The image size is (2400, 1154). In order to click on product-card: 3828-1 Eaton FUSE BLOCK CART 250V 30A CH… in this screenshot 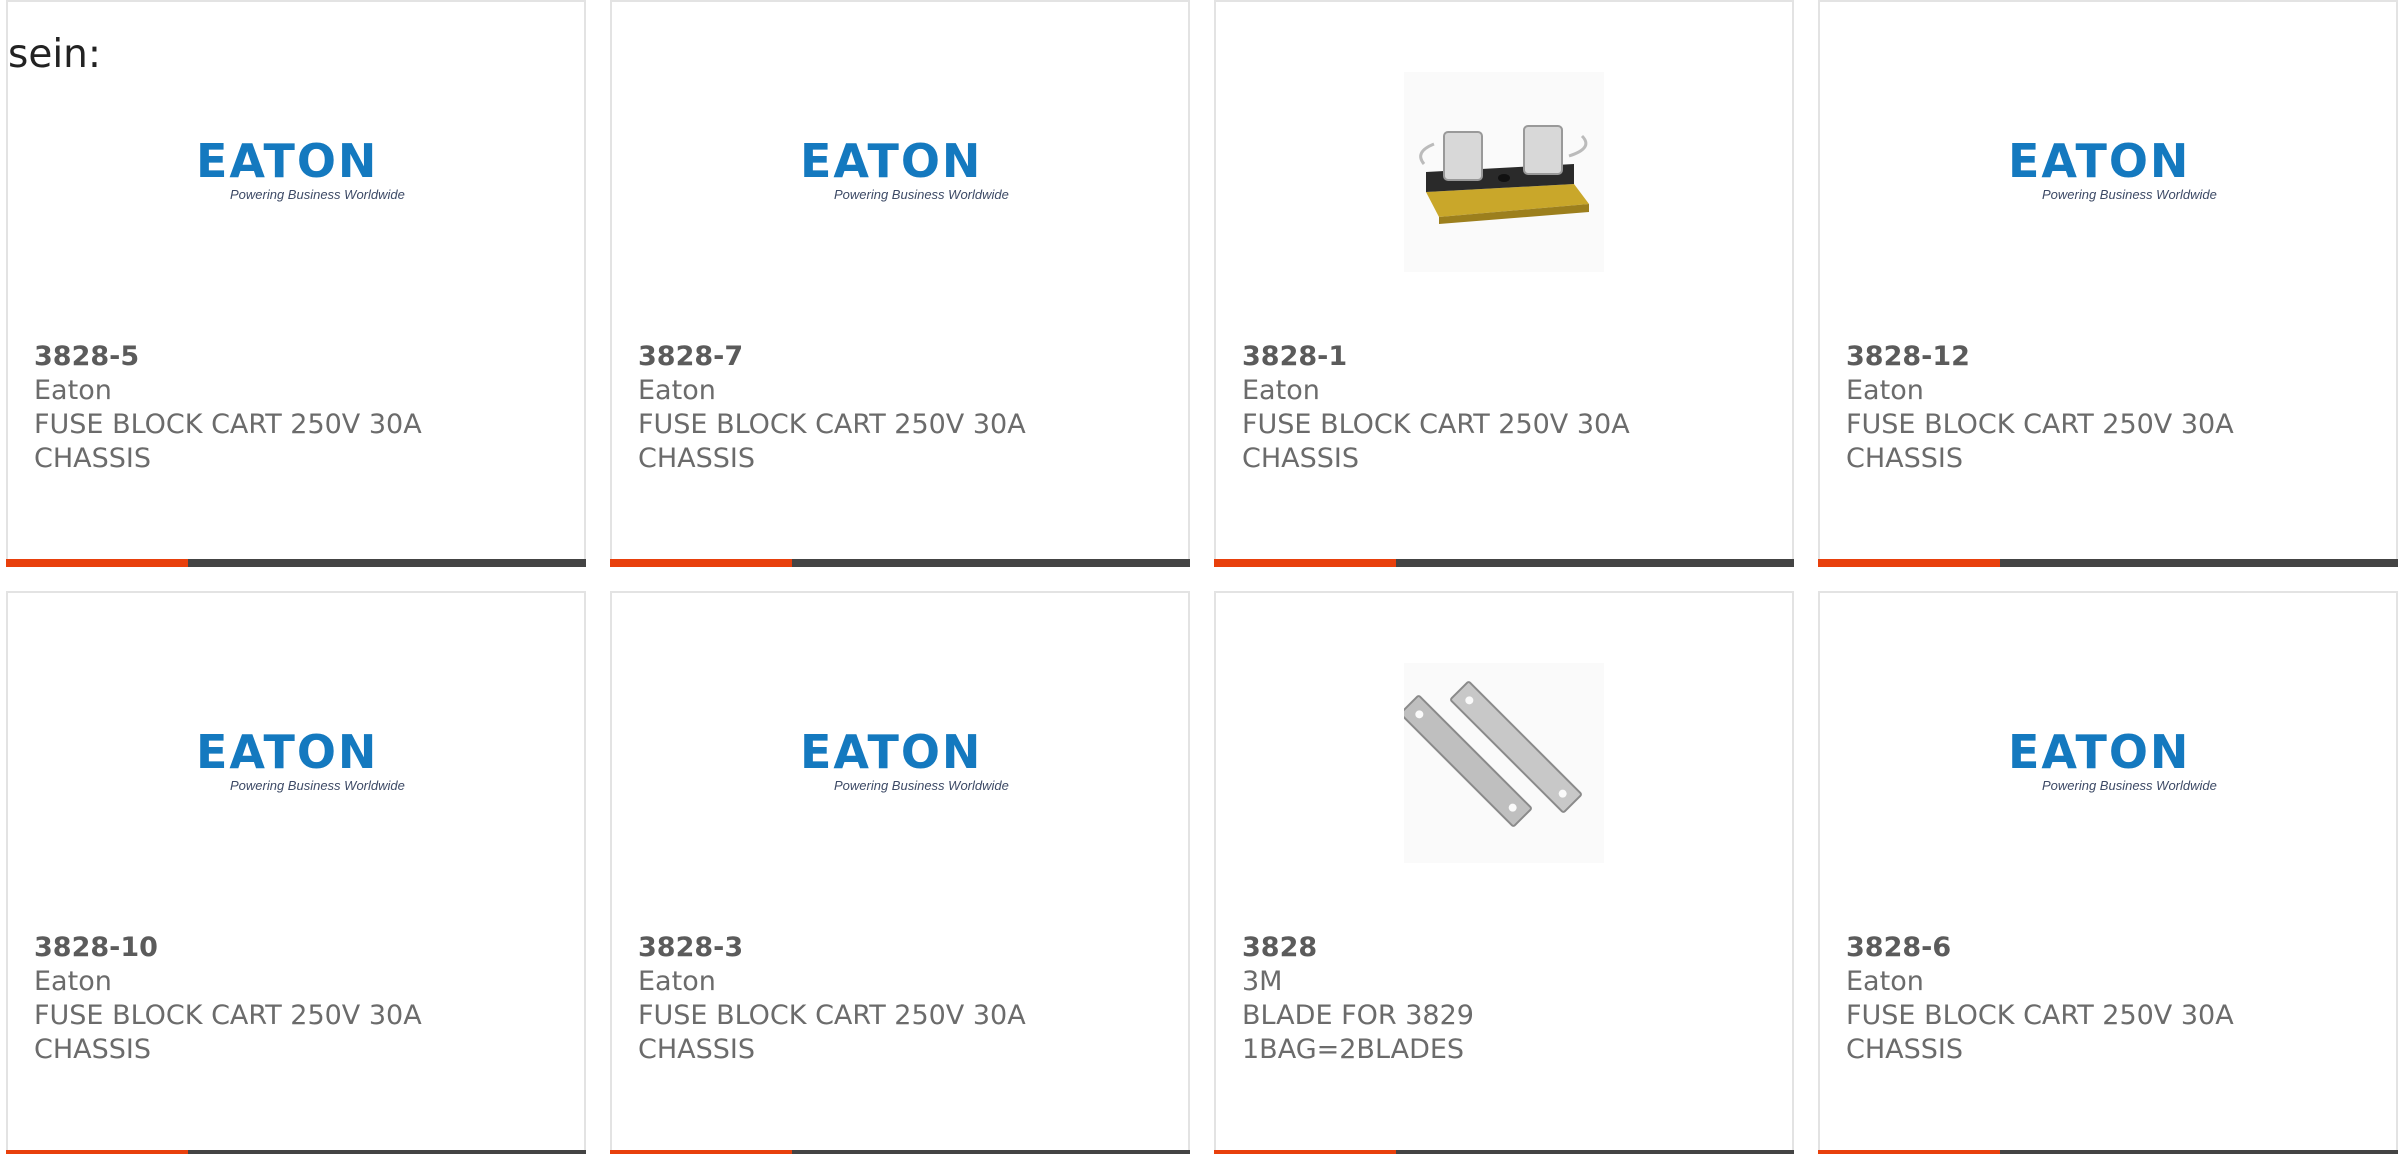, I will do `click(1504, 283)`.